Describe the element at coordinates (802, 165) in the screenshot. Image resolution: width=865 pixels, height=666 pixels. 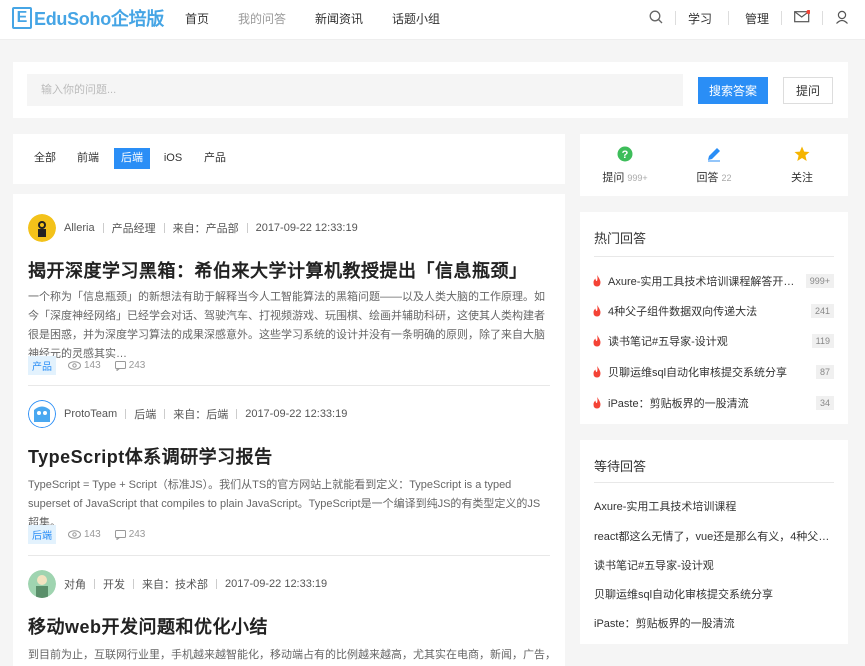
I see `stat-follow: 关注` at that location.